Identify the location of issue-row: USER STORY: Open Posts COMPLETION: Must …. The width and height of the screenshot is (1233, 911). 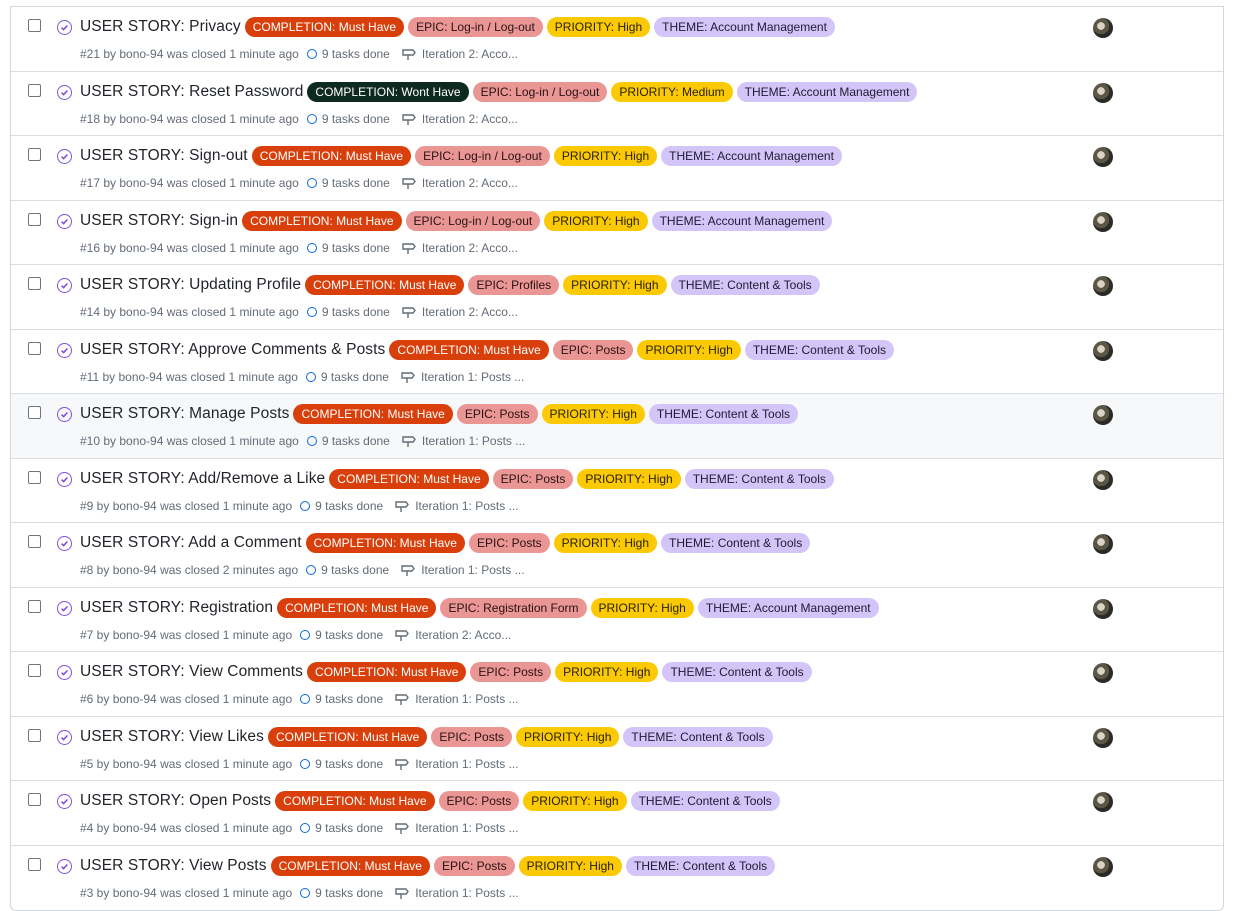
(617, 813).